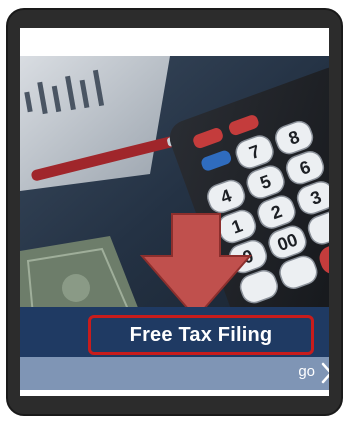 The height and width of the screenshot is (422, 349). Describe the element at coordinates (306, 371) in the screenshot. I see `go-label: go` at that location.